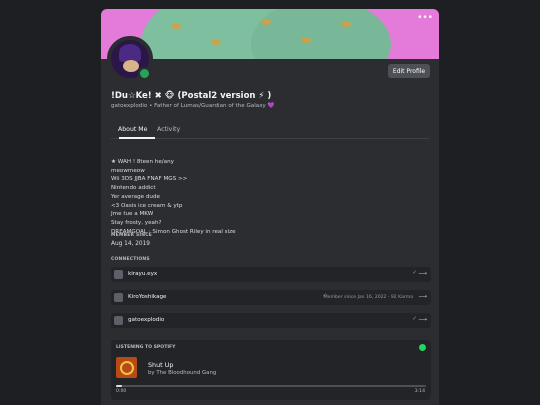 This screenshot has width=540, height=405. Describe the element at coordinates (422, 347) in the screenshot. I see `spotify-icon` at that location.